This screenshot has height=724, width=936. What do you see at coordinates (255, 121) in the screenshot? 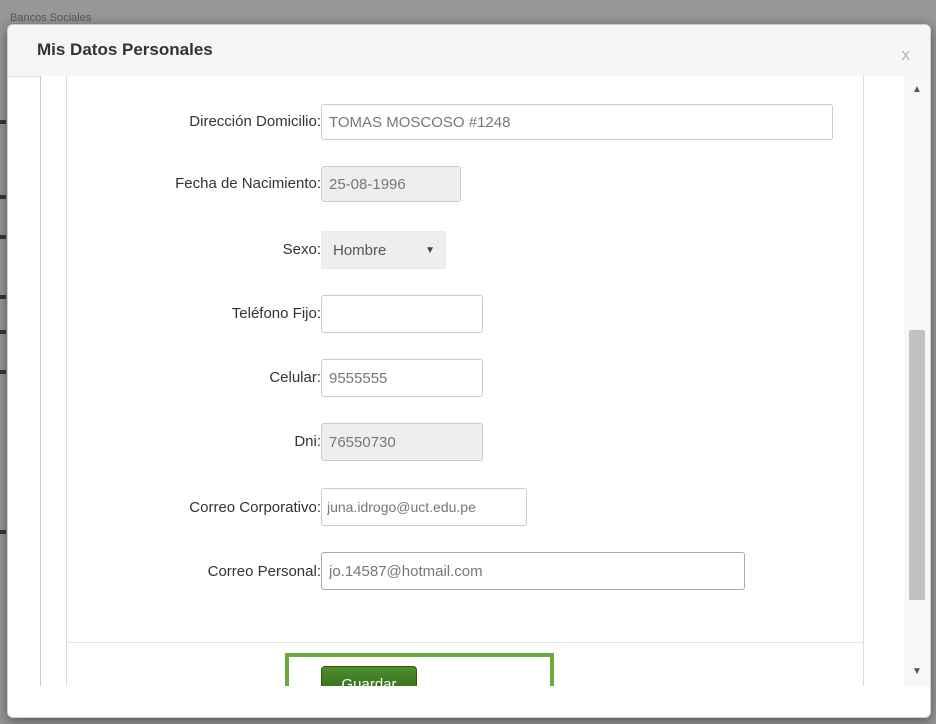
I see `direccion-label: Dirección Domicilio:` at bounding box center [255, 121].